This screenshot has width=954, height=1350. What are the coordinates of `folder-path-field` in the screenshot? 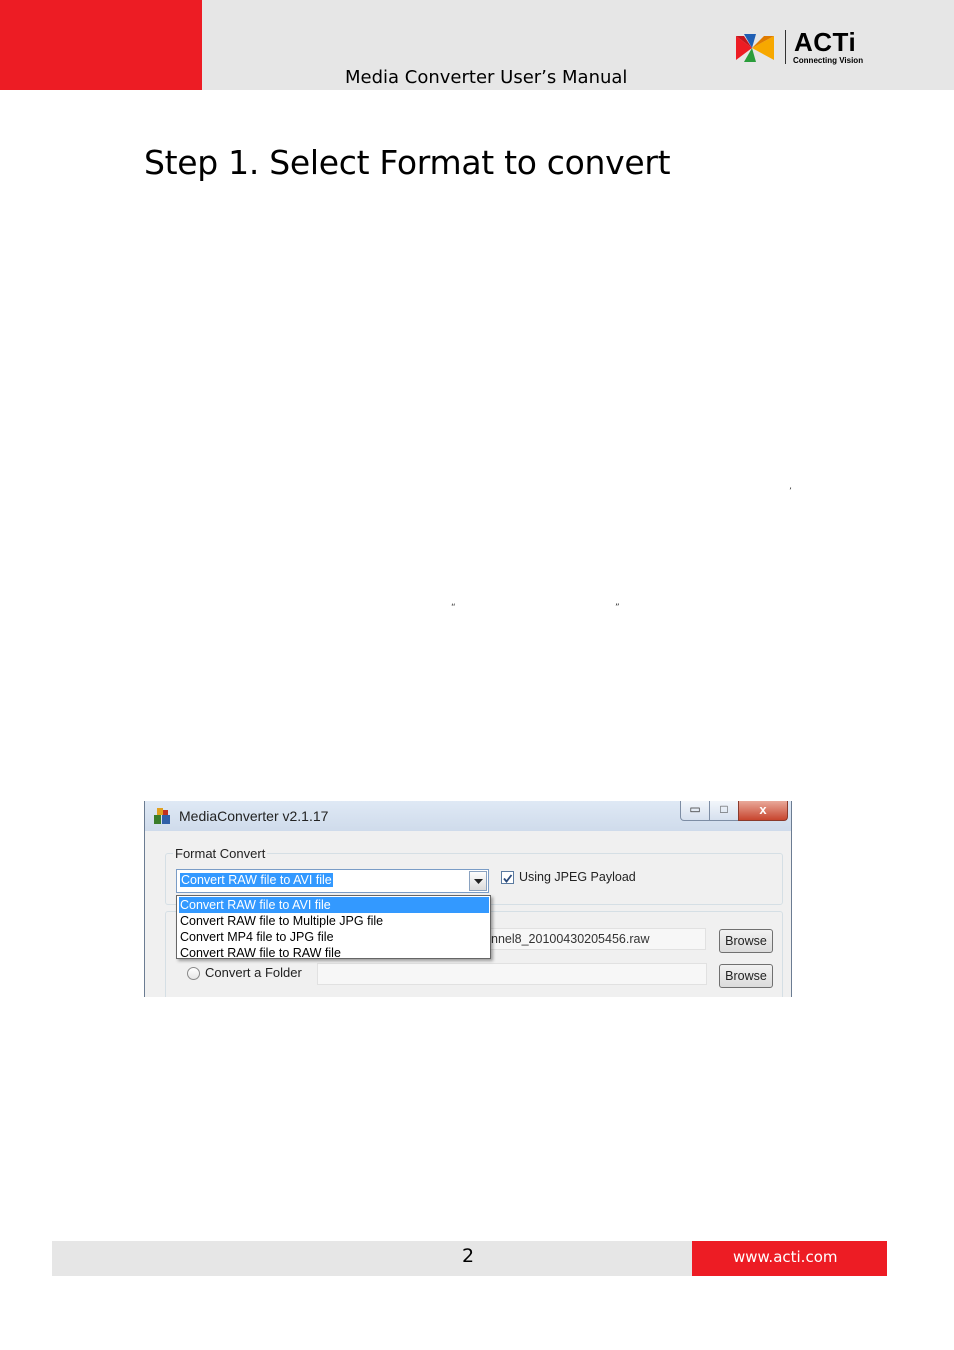 It's located at (512, 974).